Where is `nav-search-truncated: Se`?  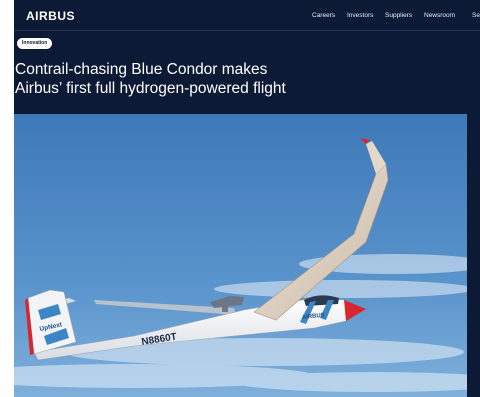
nav-search-truncated: Se is located at coordinates (476, 15).